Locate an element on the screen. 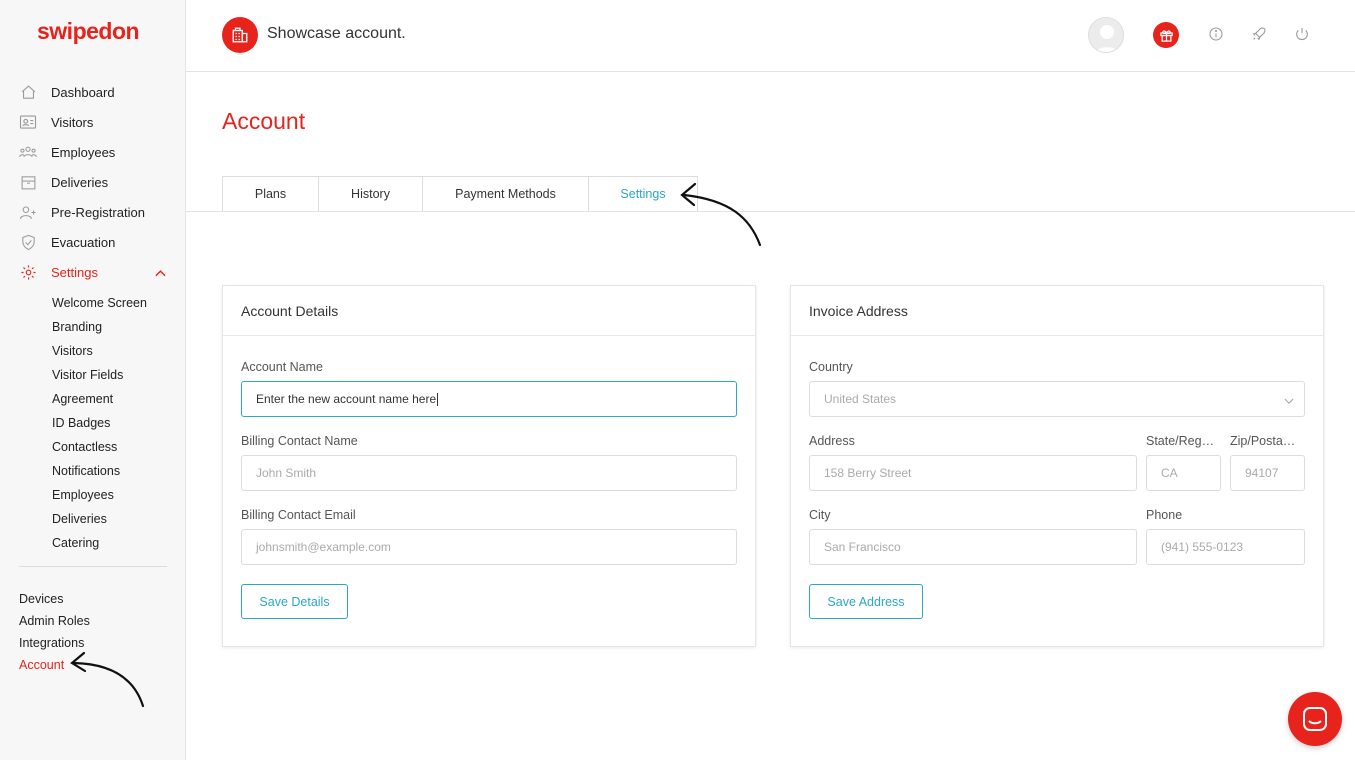  chevron-up-icon is located at coordinates (160, 272).